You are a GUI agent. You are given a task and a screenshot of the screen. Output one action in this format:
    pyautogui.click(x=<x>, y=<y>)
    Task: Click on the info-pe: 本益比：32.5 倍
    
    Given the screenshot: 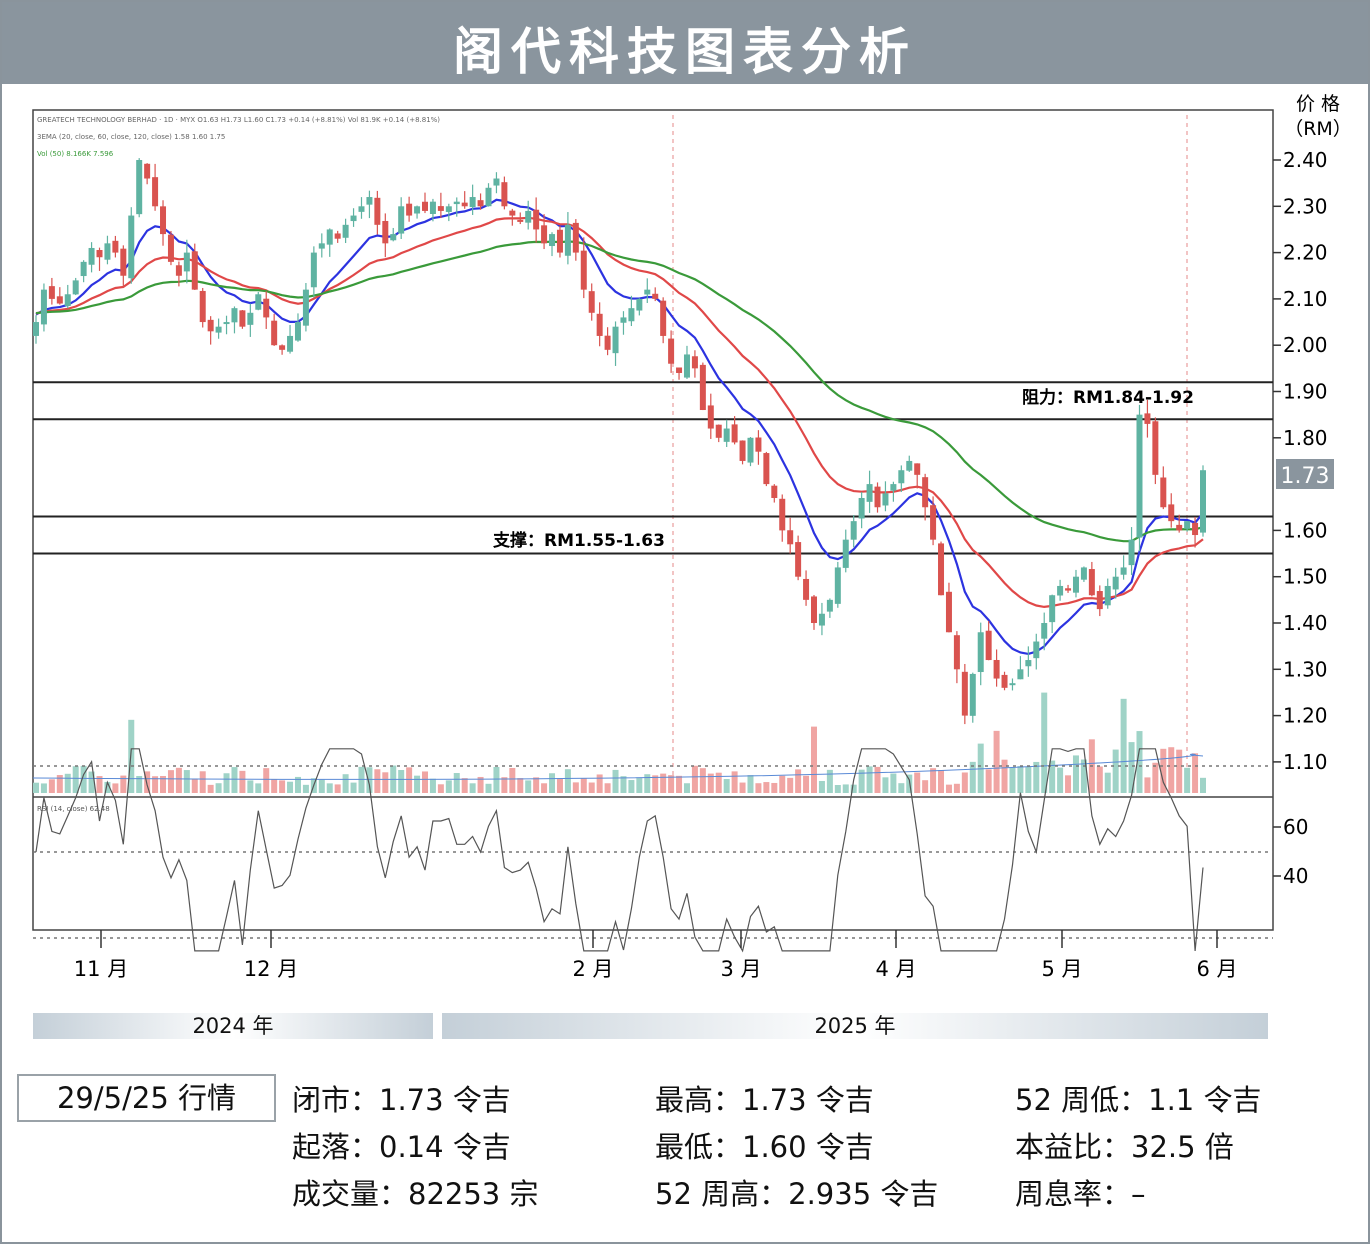 What is the action you would take?
    pyautogui.click(x=1124, y=1147)
    